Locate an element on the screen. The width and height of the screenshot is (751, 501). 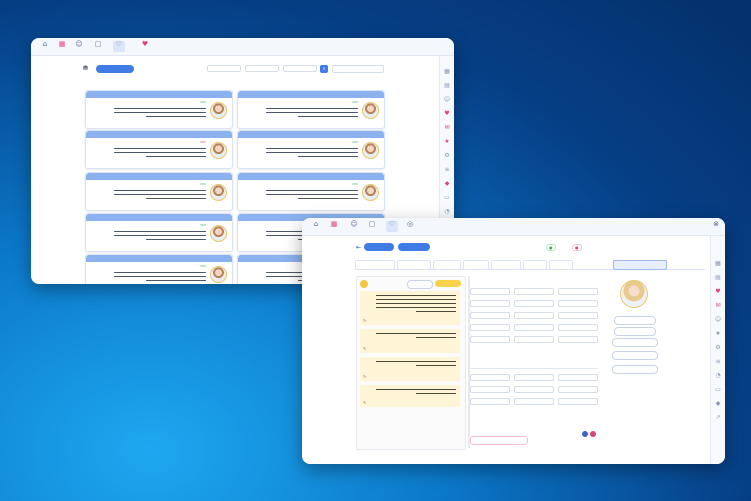
notes-toggle is located at coordinates (448, 283).